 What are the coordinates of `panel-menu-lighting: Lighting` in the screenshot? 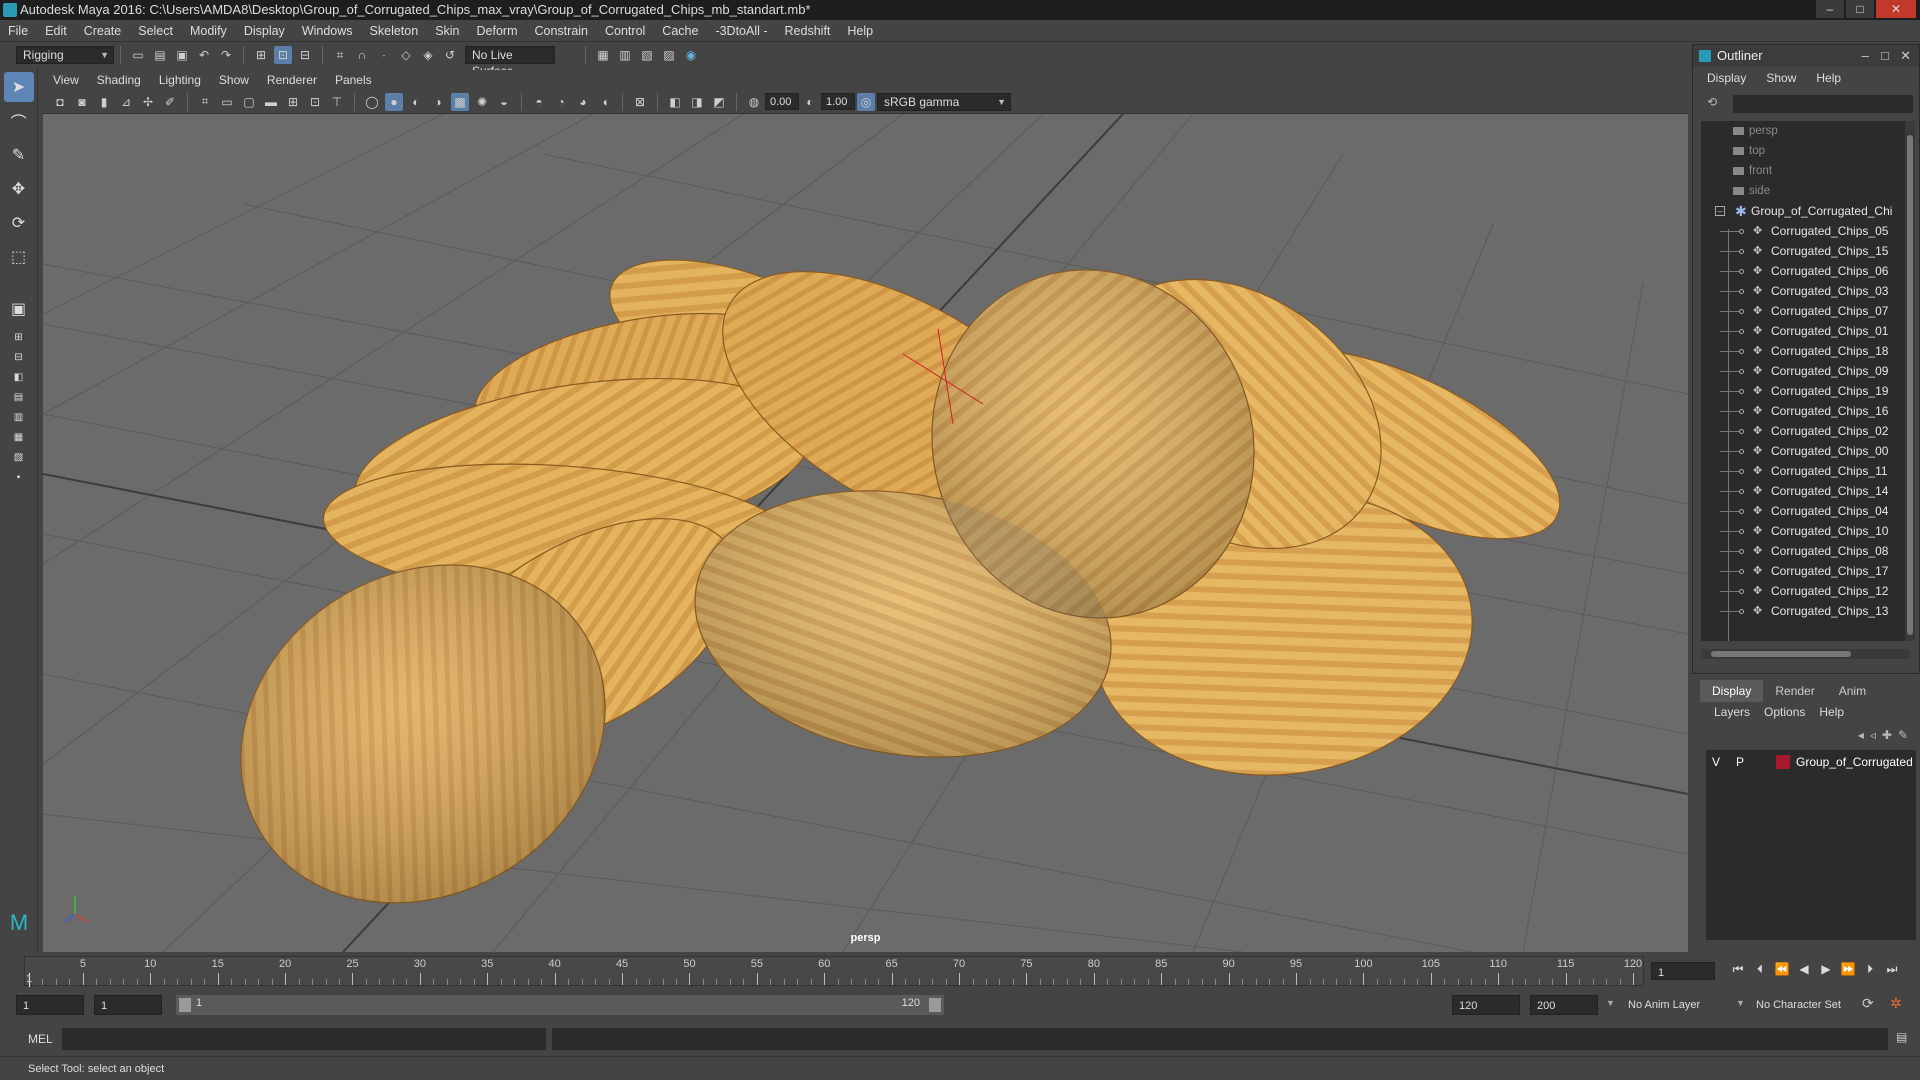 It's located at (180, 80).